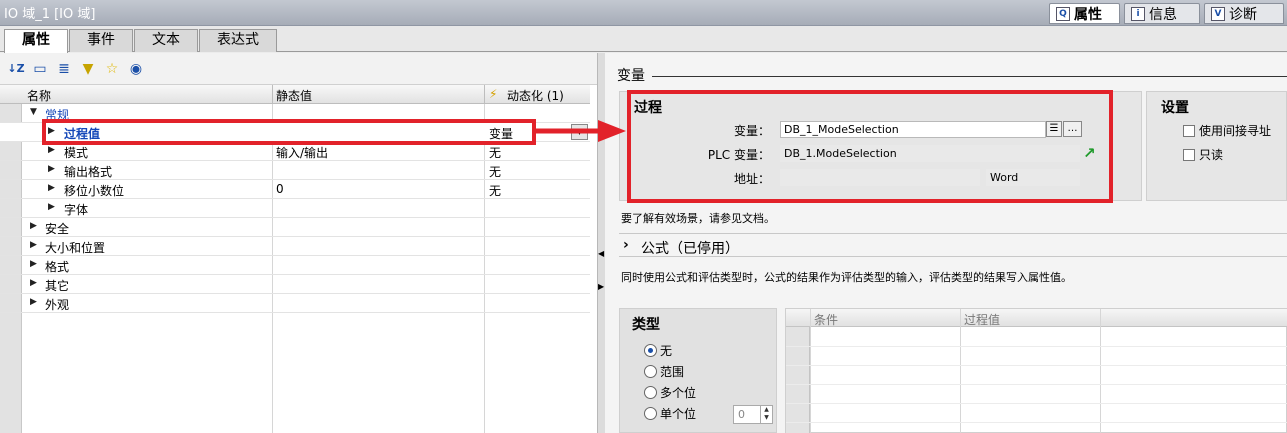 The image size is (1287, 433). I want to click on tab-properties: 属性, so click(36, 41).